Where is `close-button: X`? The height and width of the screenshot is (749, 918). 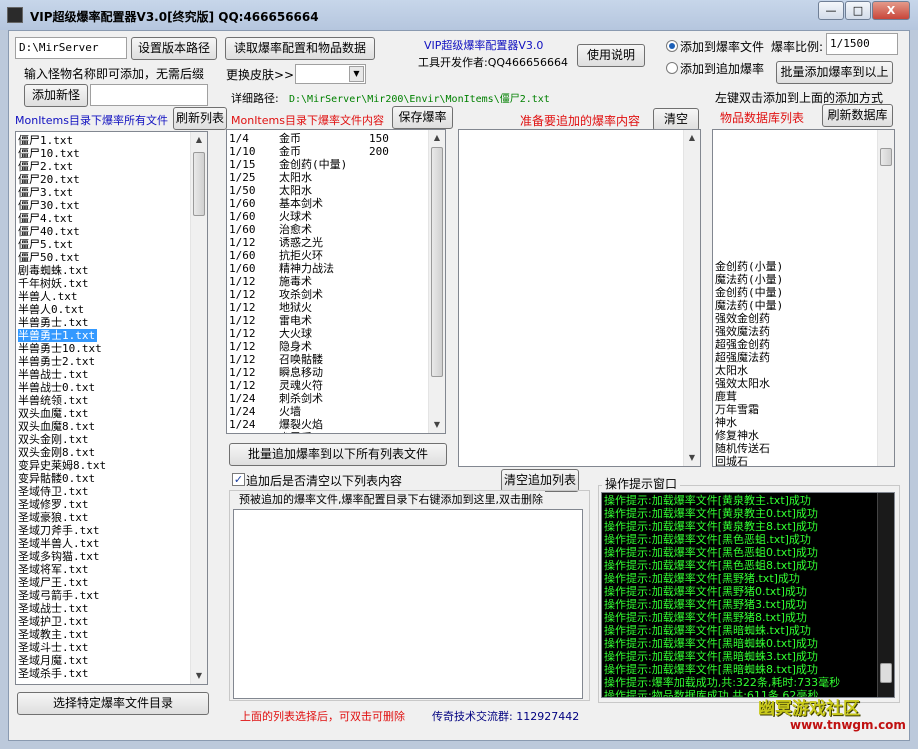
close-button: X is located at coordinates (891, 10).